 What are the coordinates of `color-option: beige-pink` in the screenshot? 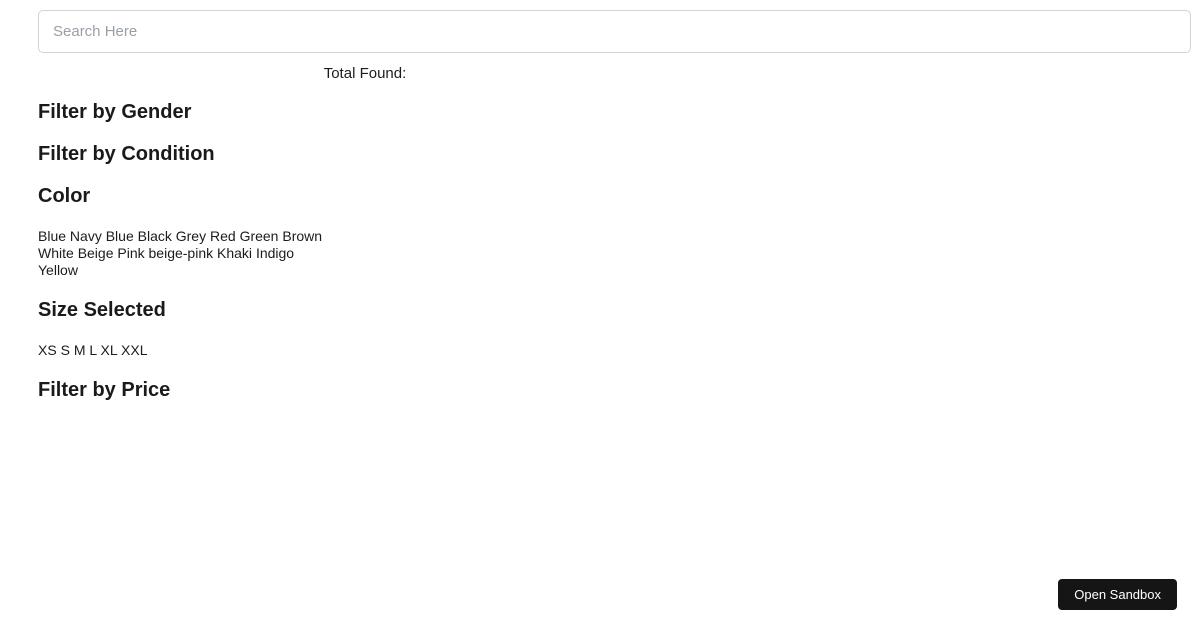 It's located at (181, 253).